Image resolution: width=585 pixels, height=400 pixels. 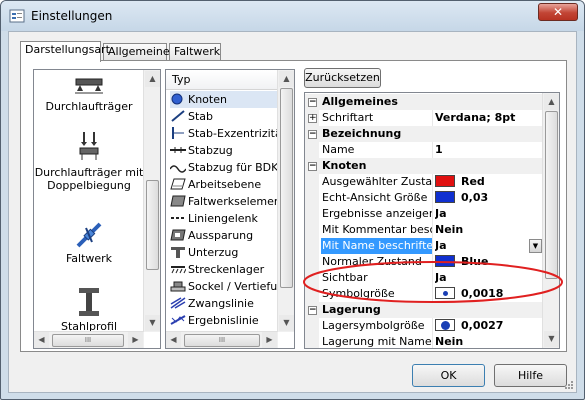 I want to click on property-row: Echt-Ansicht Größe 0,03, so click(x=424, y=198).